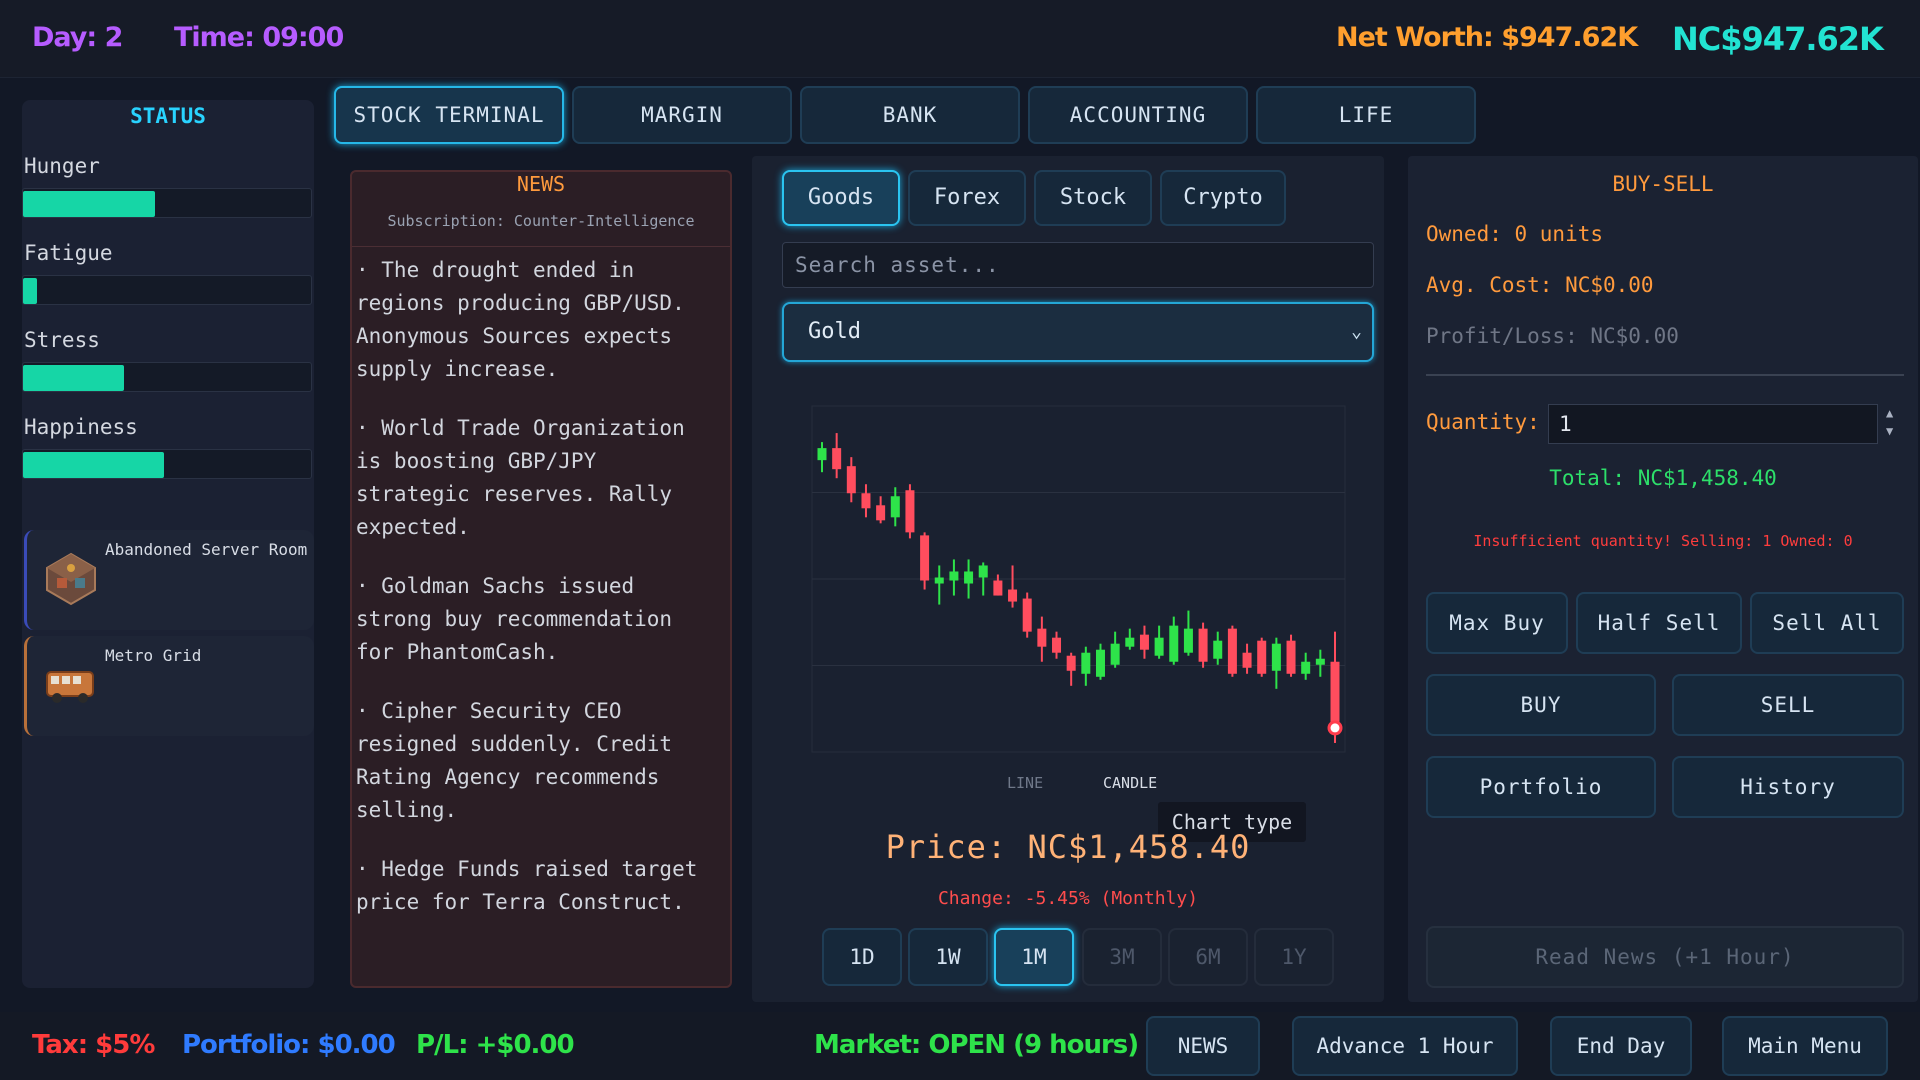 Image resolution: width=1920 pixels, height=1080 pixels. Describe the element at coordinates (862, 957) in the screenshot. I see `range-1d: 1D` at that location.